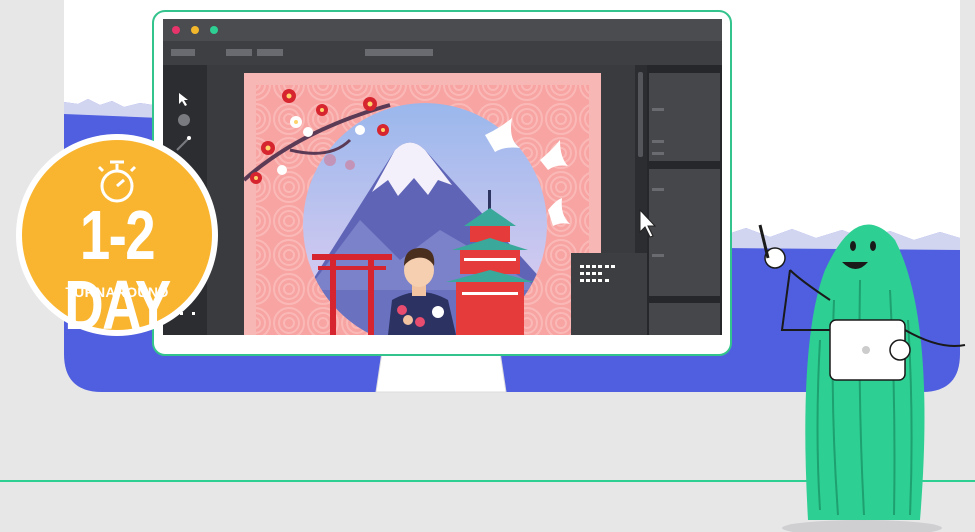 The width and height of the screenshot is (975, 532). What do you see at coordinates (117, 235) in the screenshot?
I see `turnaround-badge` at bounding box center [117, 235].